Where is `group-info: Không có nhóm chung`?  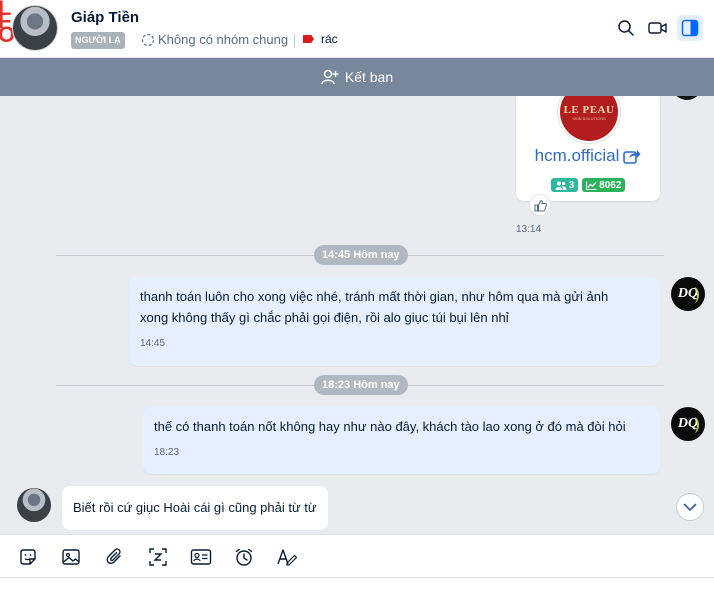
group-info: Không có nhóm chung is located at coordinates (214, 39).